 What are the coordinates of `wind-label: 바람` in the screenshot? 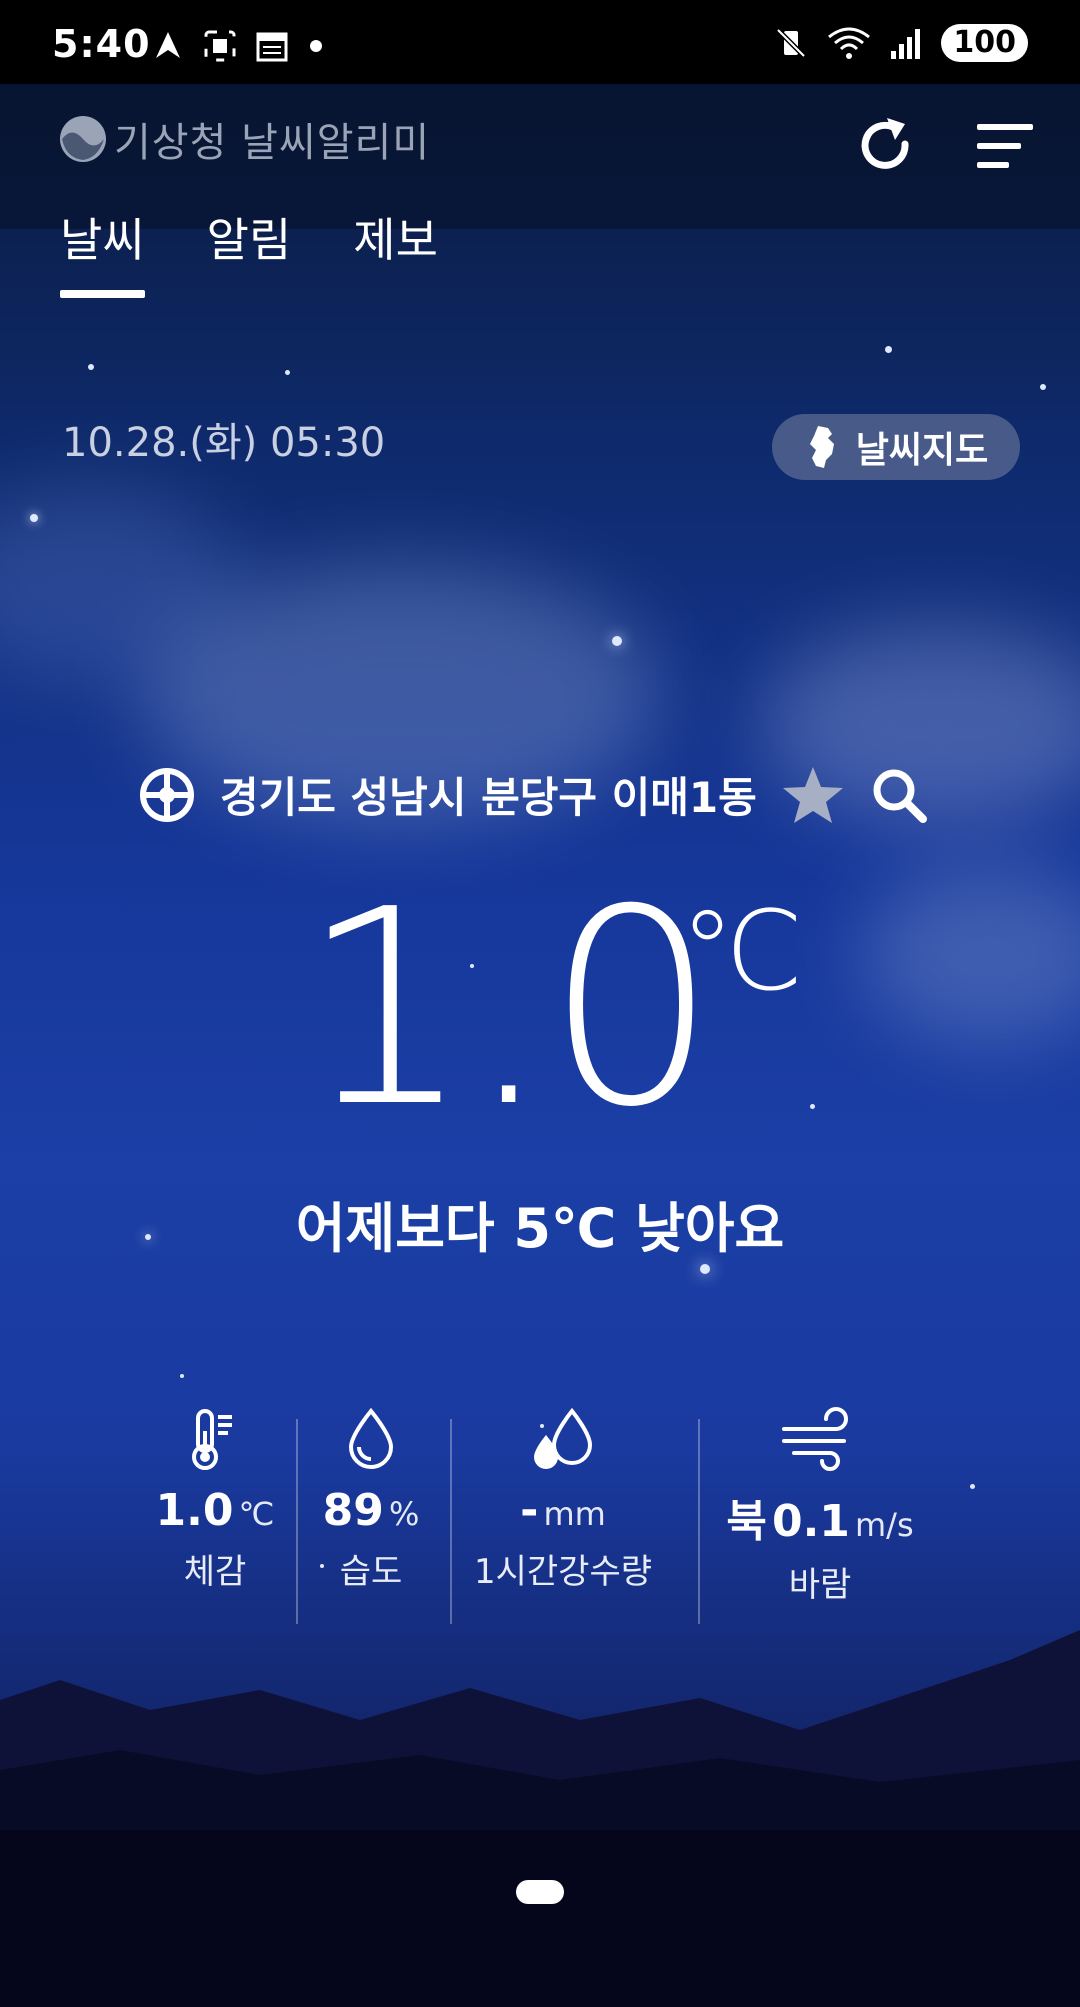 It's located at (820, 1585).